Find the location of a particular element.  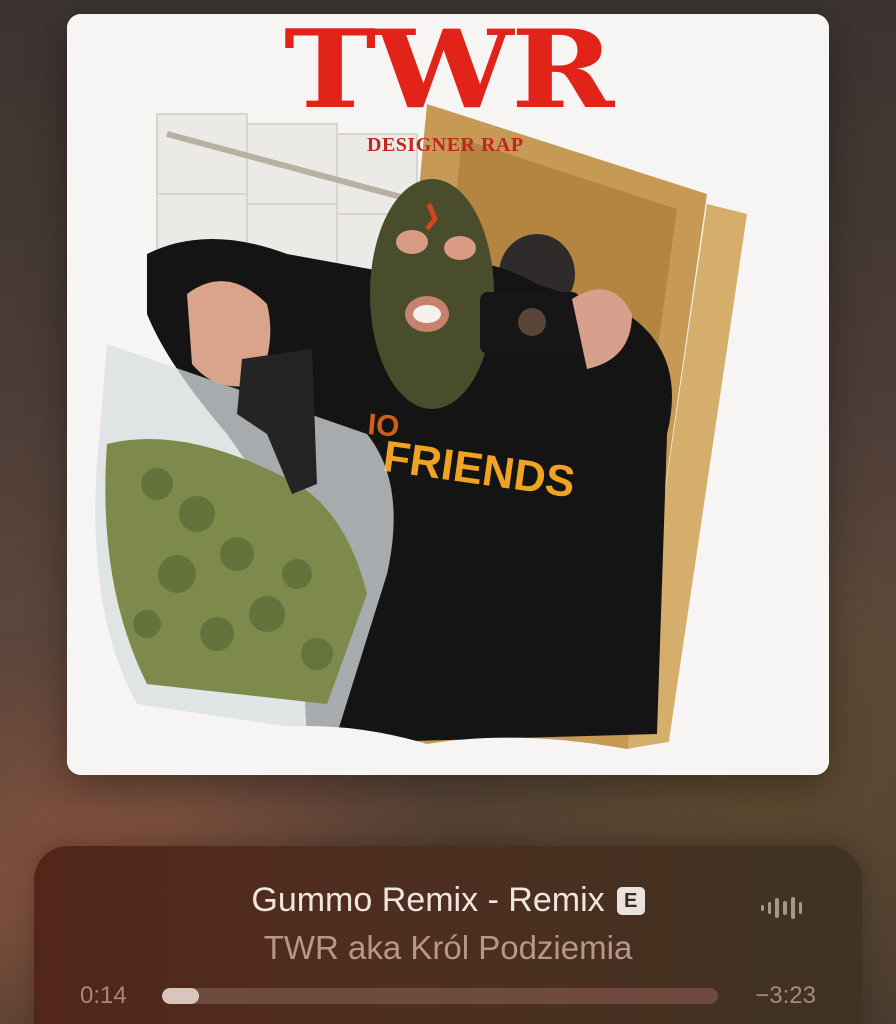

audio-waveform-icon is located at coordinates (784, 908).